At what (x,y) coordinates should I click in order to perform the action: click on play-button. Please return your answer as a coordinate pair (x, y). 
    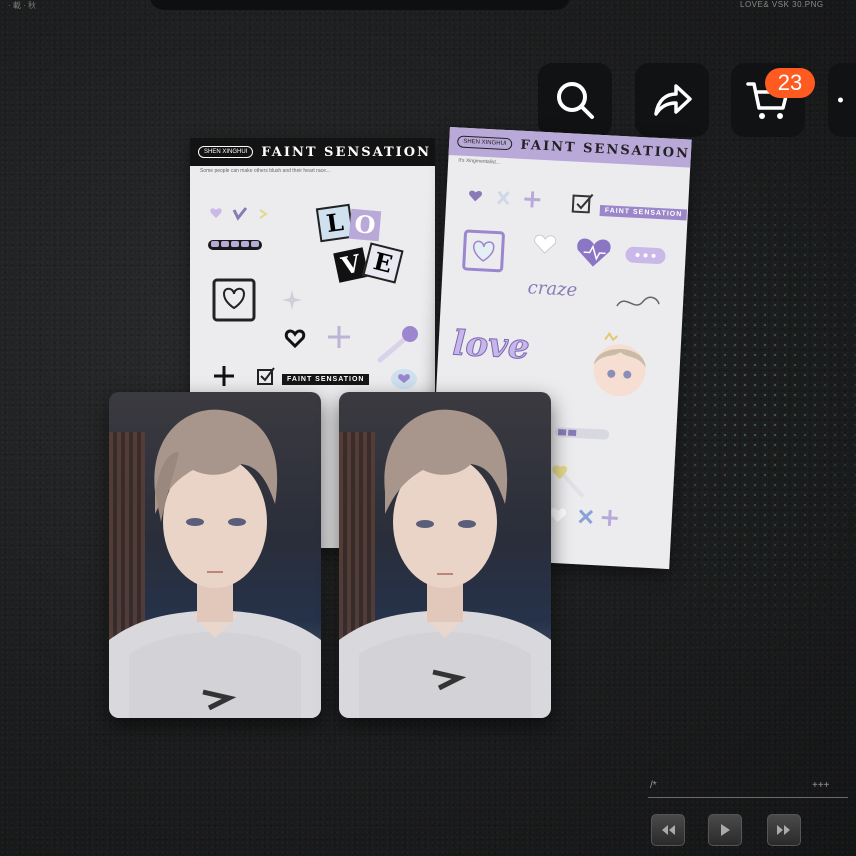
    Looking at the image, I should click on (725, 830).